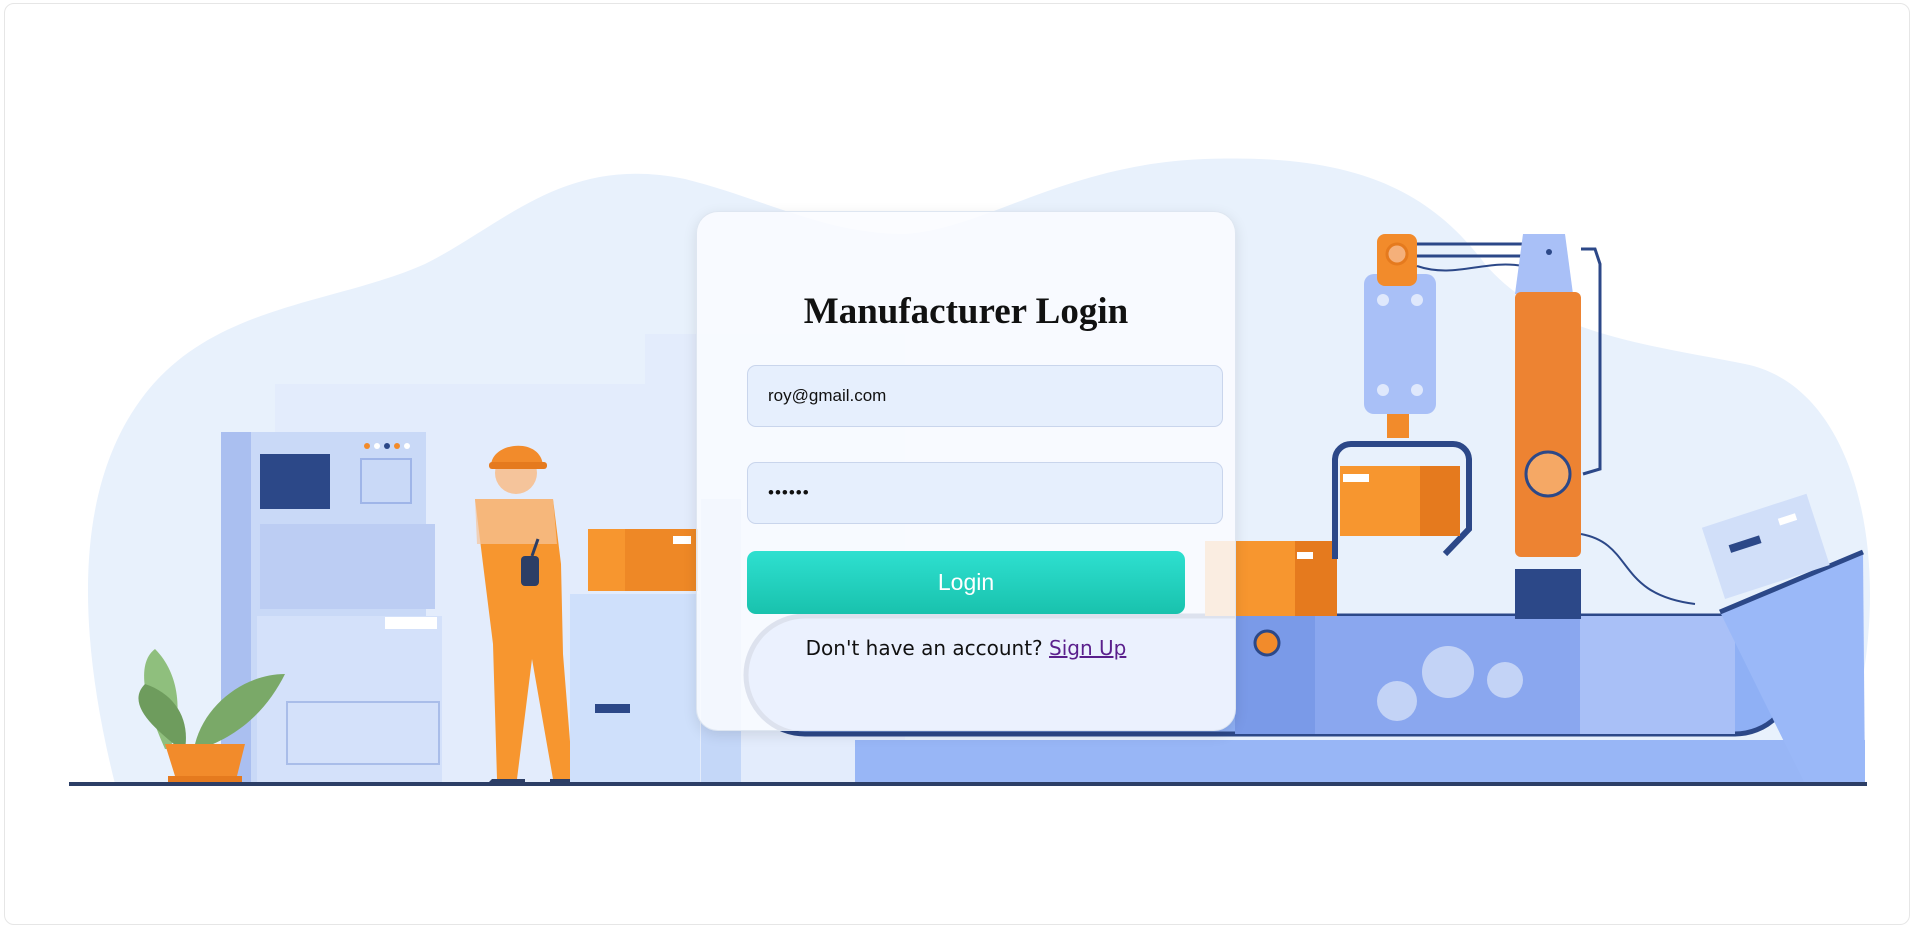 This screenshot has width=1910, height=925. Describe the element at coordinates (966, 582) in the screenshot. I see `login-button: Login` at that location.